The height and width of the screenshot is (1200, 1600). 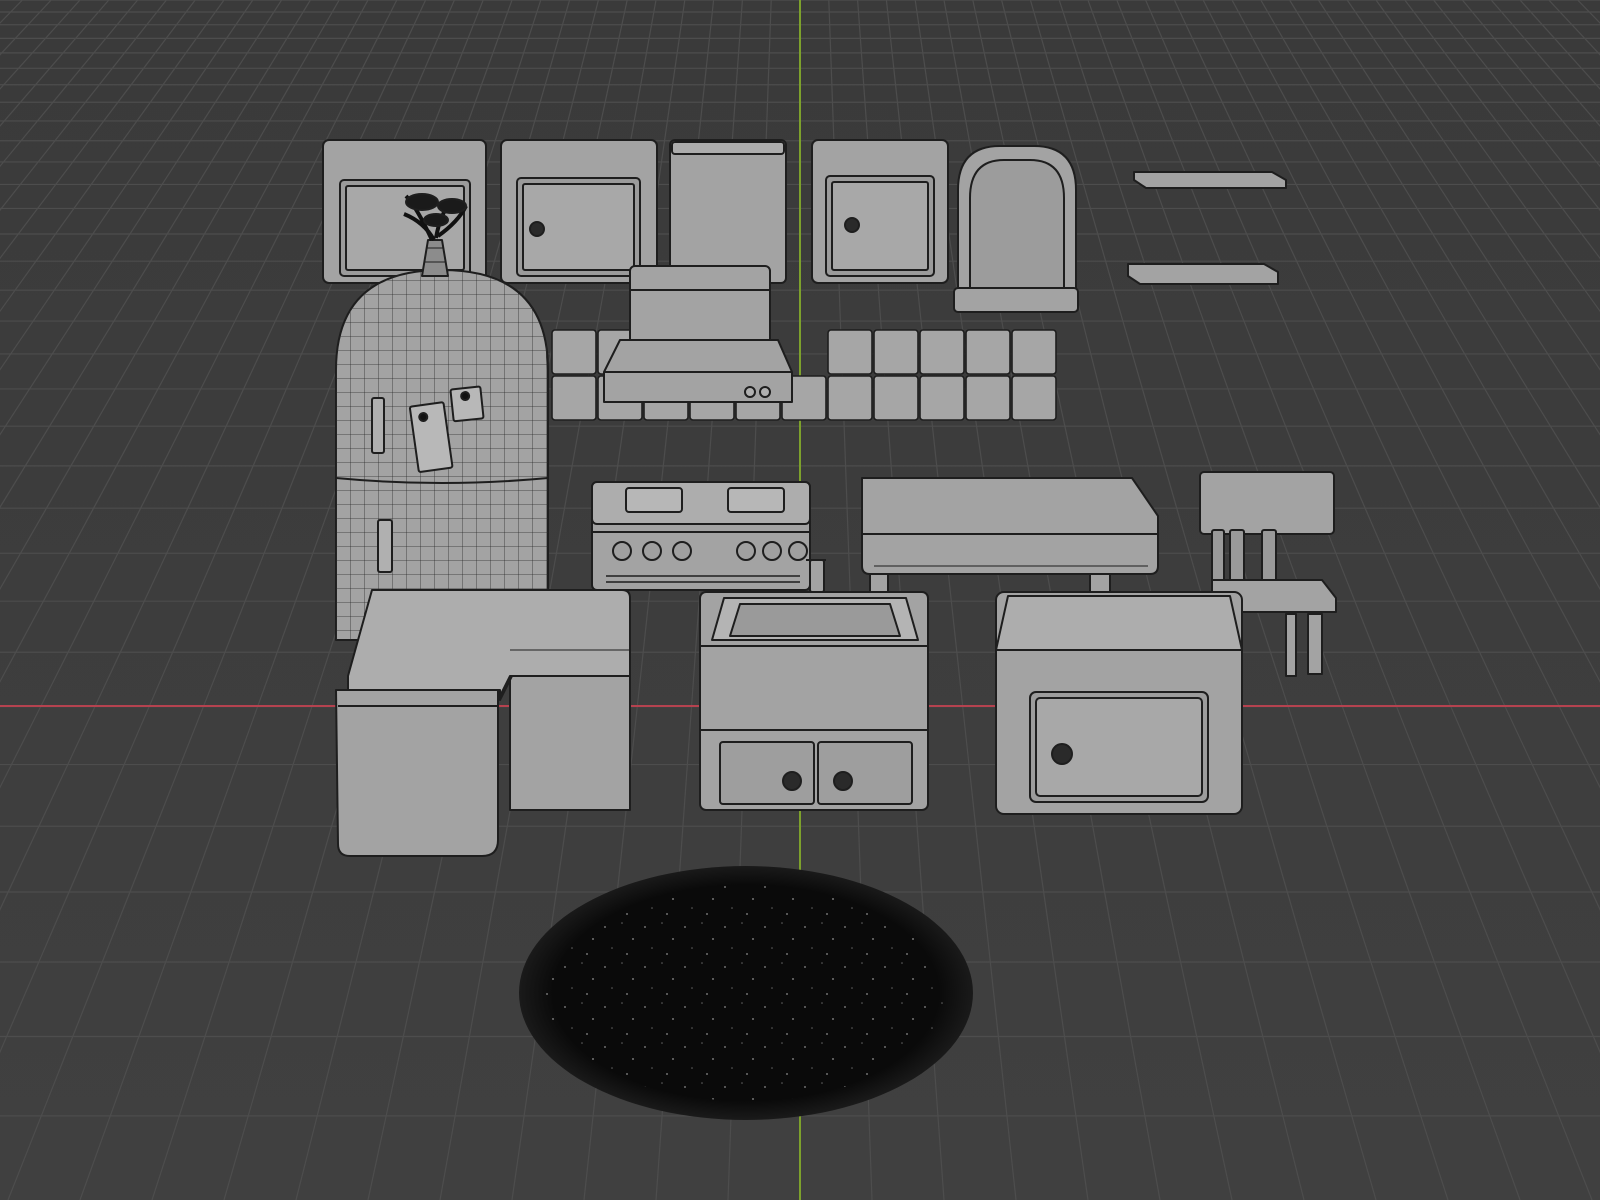 What do you see at coordinates (1016, 229) in the screenshot?
I see `arched-window` at bounding box center [1016, 229].